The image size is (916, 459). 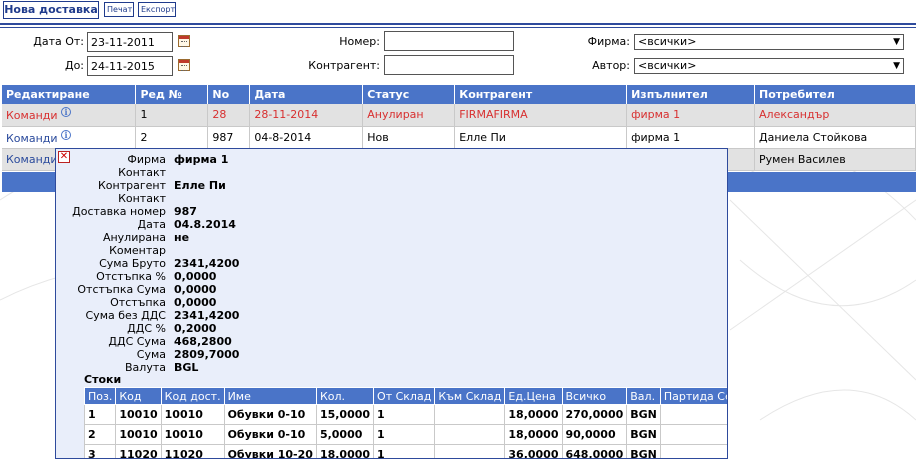 What do you see at coordinates (256, 224) in the screenshot?
I see `detail-row: Дата 04.8.2014` at bounding box center [256, 224].